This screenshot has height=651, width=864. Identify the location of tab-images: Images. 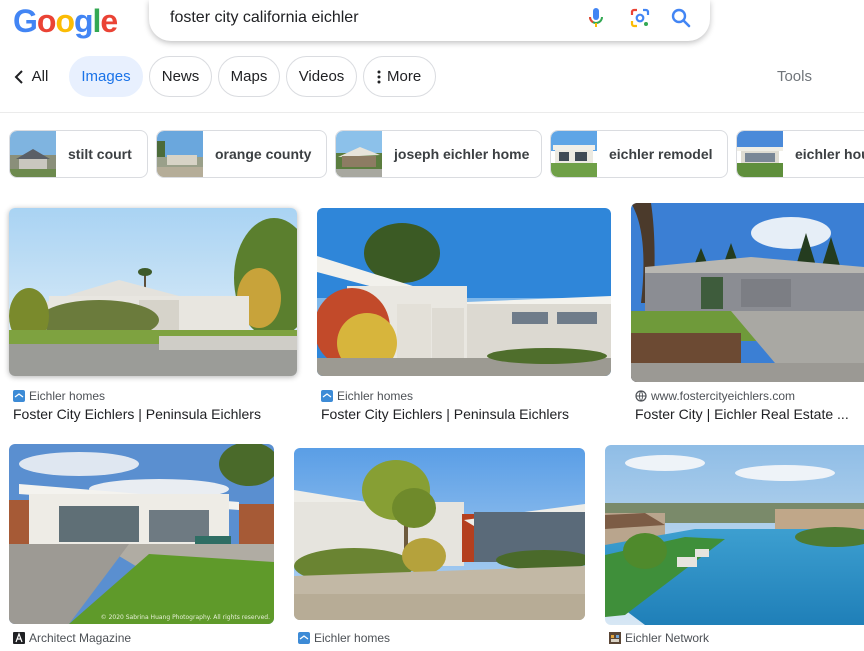
(106, 76).